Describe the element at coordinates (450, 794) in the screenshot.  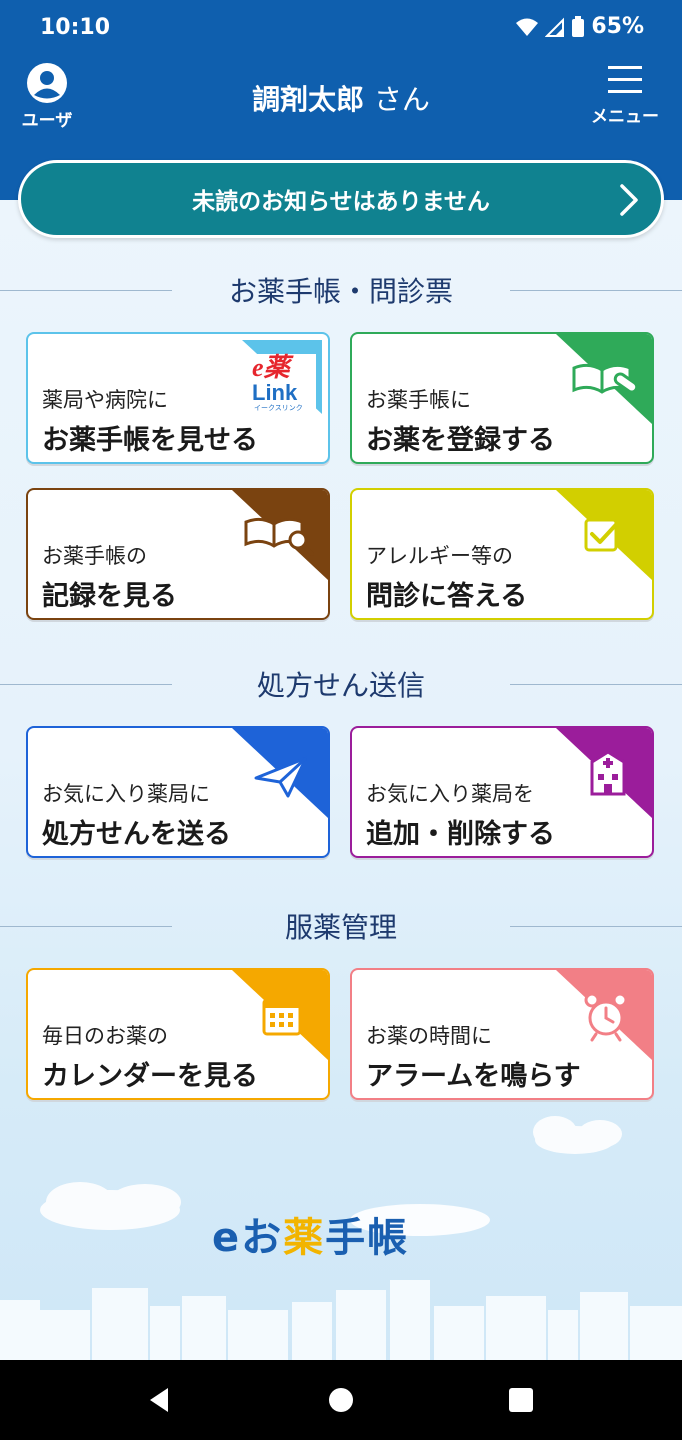
I see `card-line1: お気に入り薬局を` at that location.